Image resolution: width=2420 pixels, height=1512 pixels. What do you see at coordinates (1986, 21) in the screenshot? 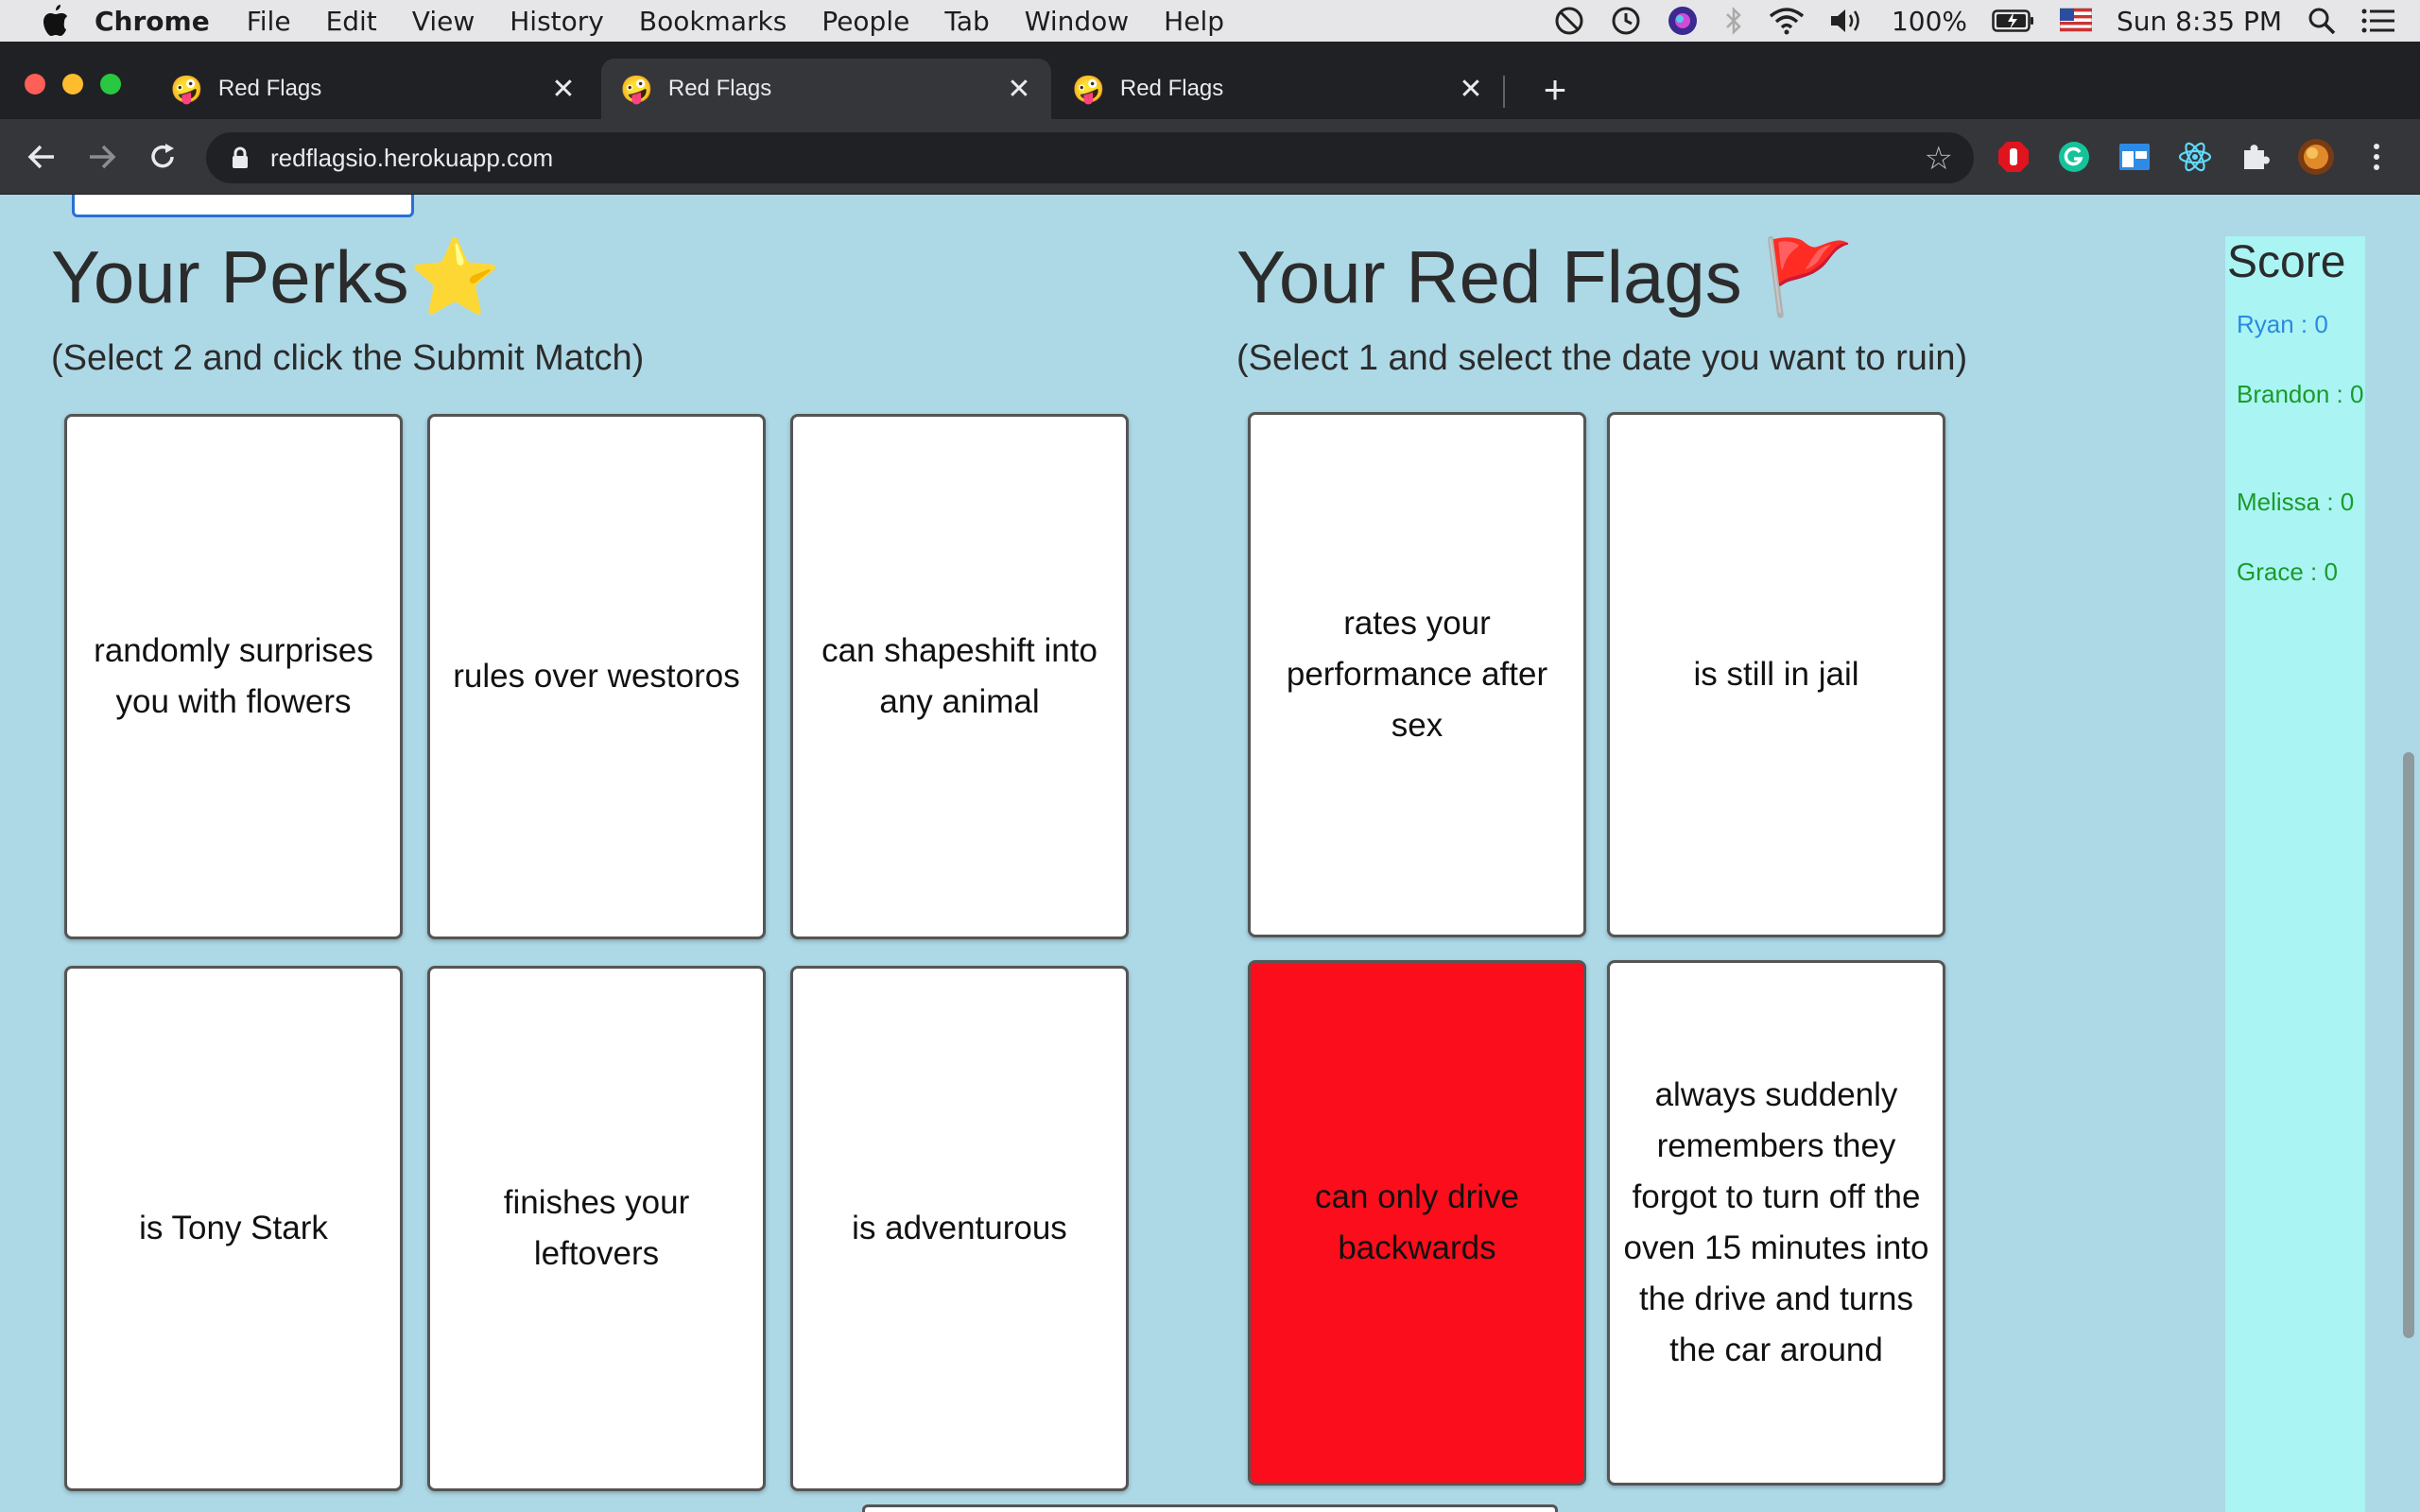
I see `menu-bar-status-area: 100% Sun 8:35 PM` at bounding box center [1986, 21].